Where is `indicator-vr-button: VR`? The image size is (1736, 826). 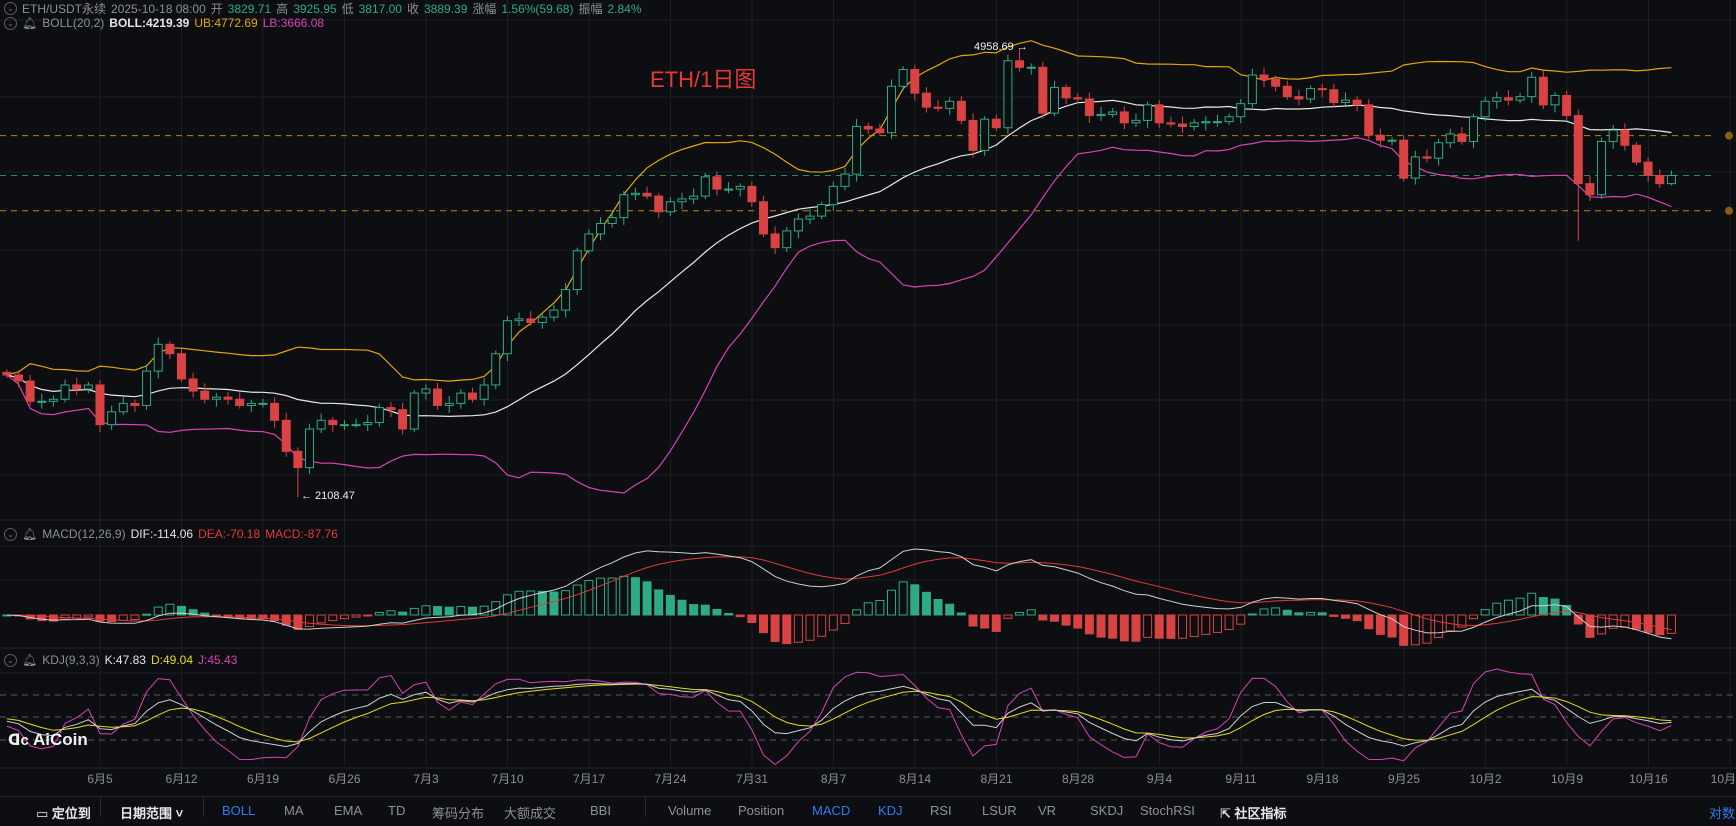 indicator-vr-button: VR is located at coordinates (1047, 810).